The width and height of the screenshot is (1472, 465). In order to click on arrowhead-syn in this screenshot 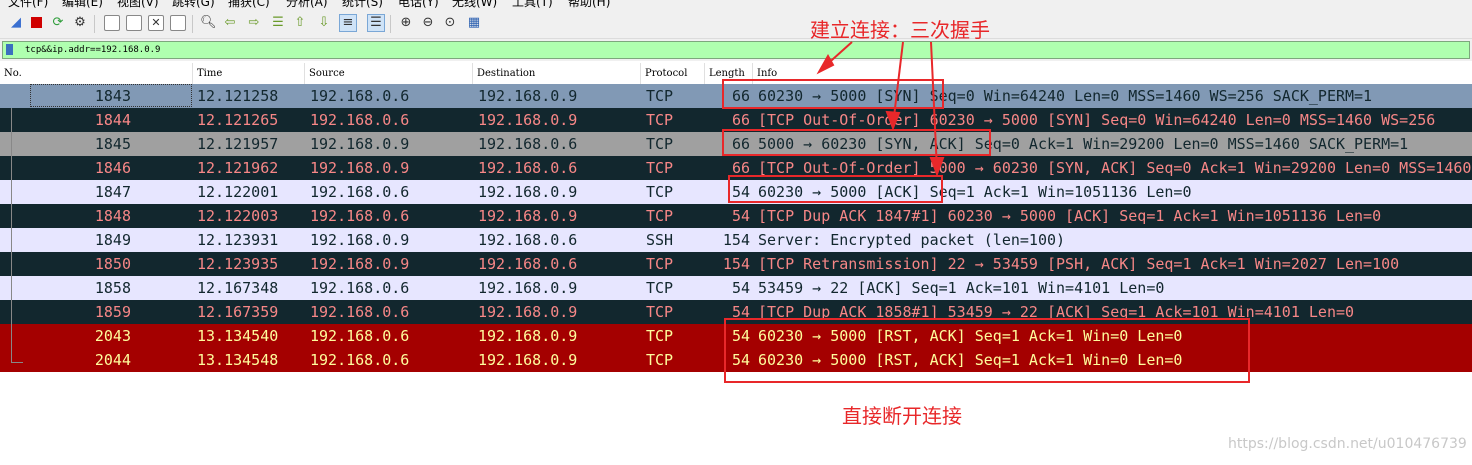, I will do `click(825, 64)`.